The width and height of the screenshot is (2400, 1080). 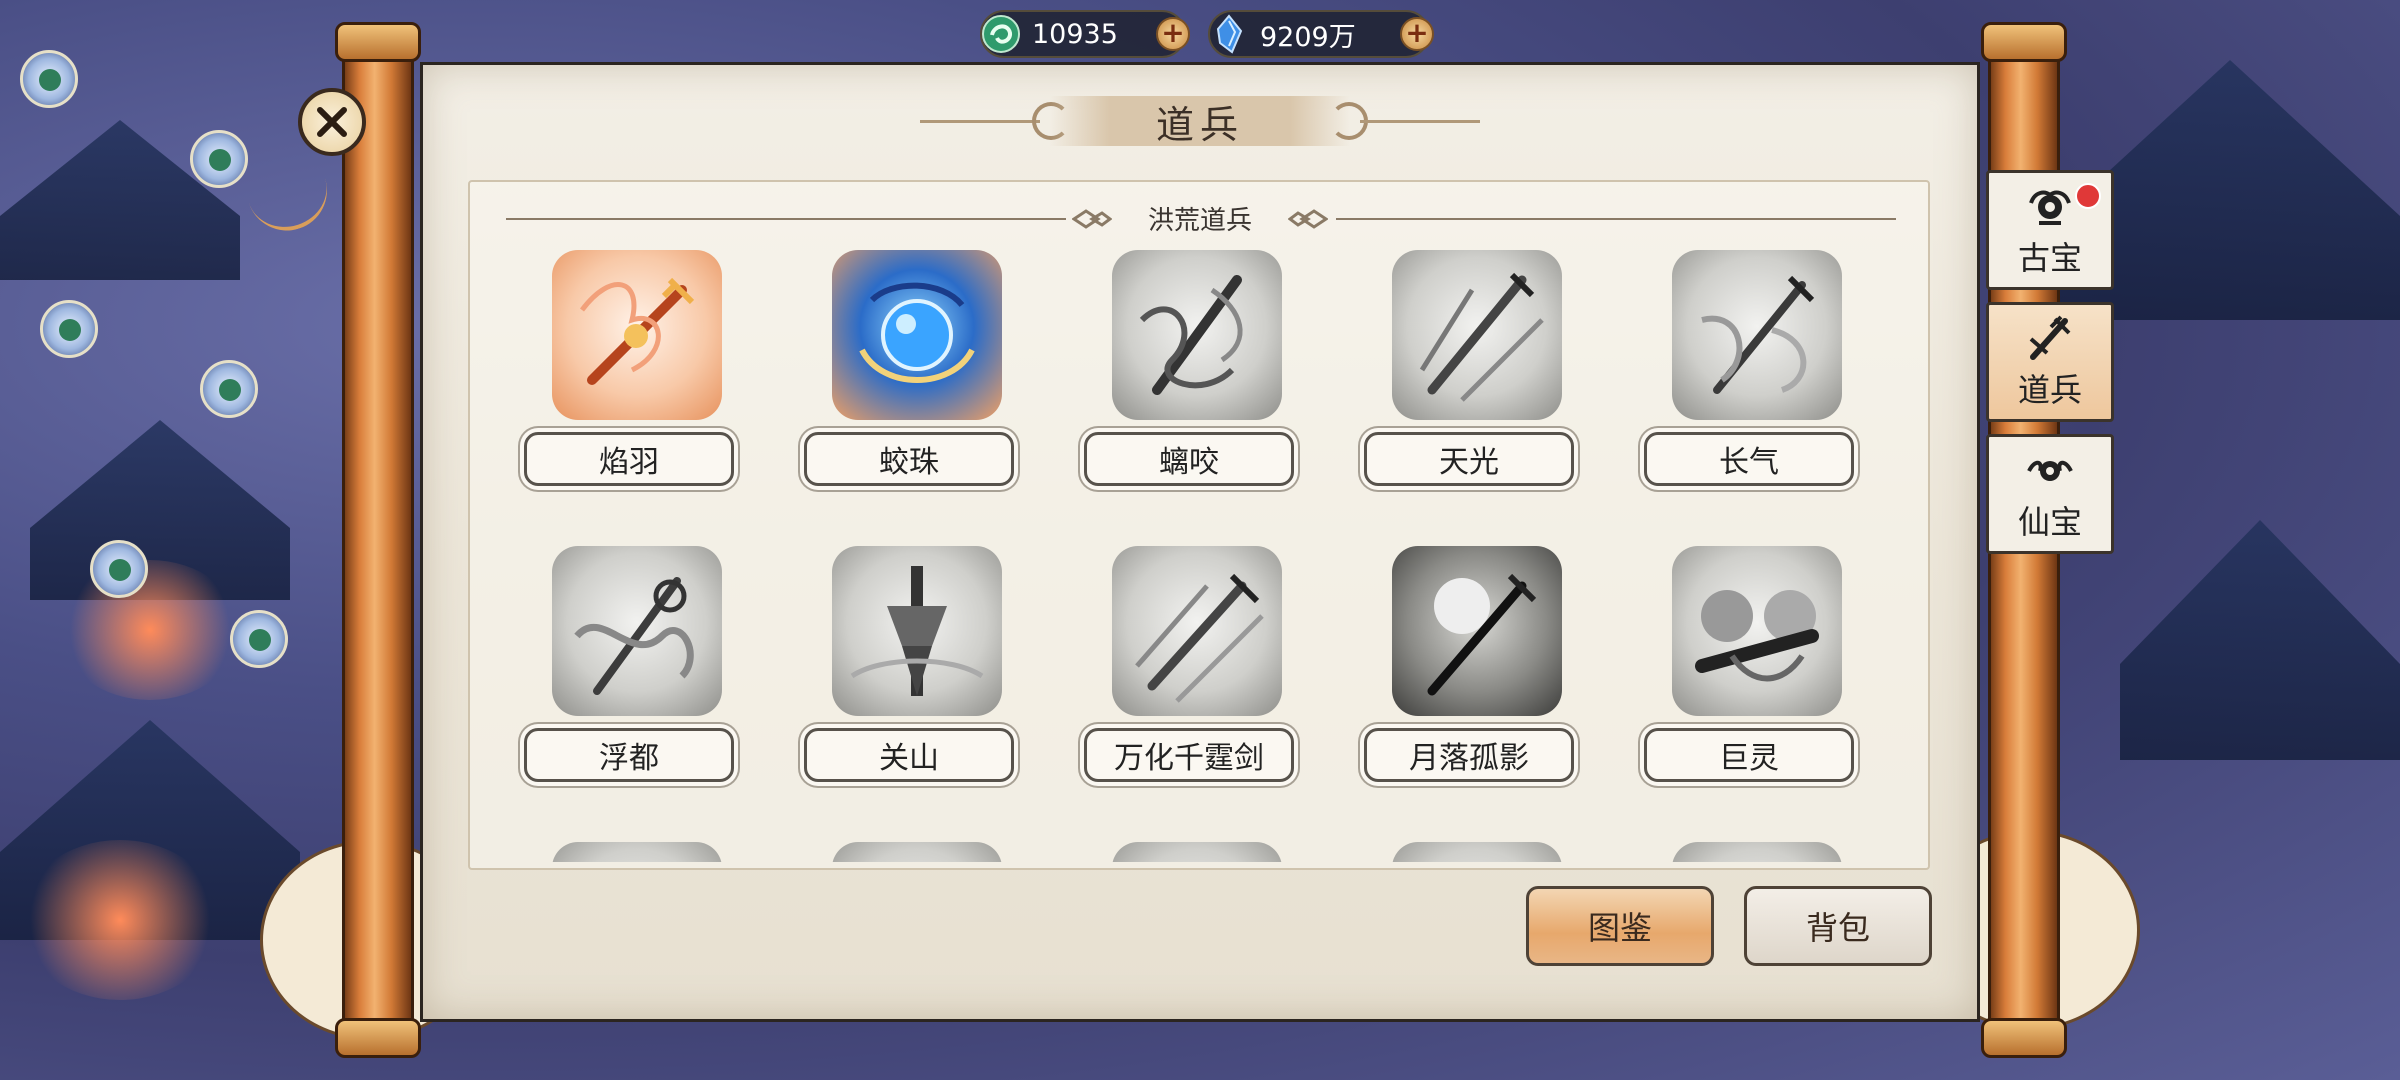 I want to click on bg-building, so click(x=2260, y=640).